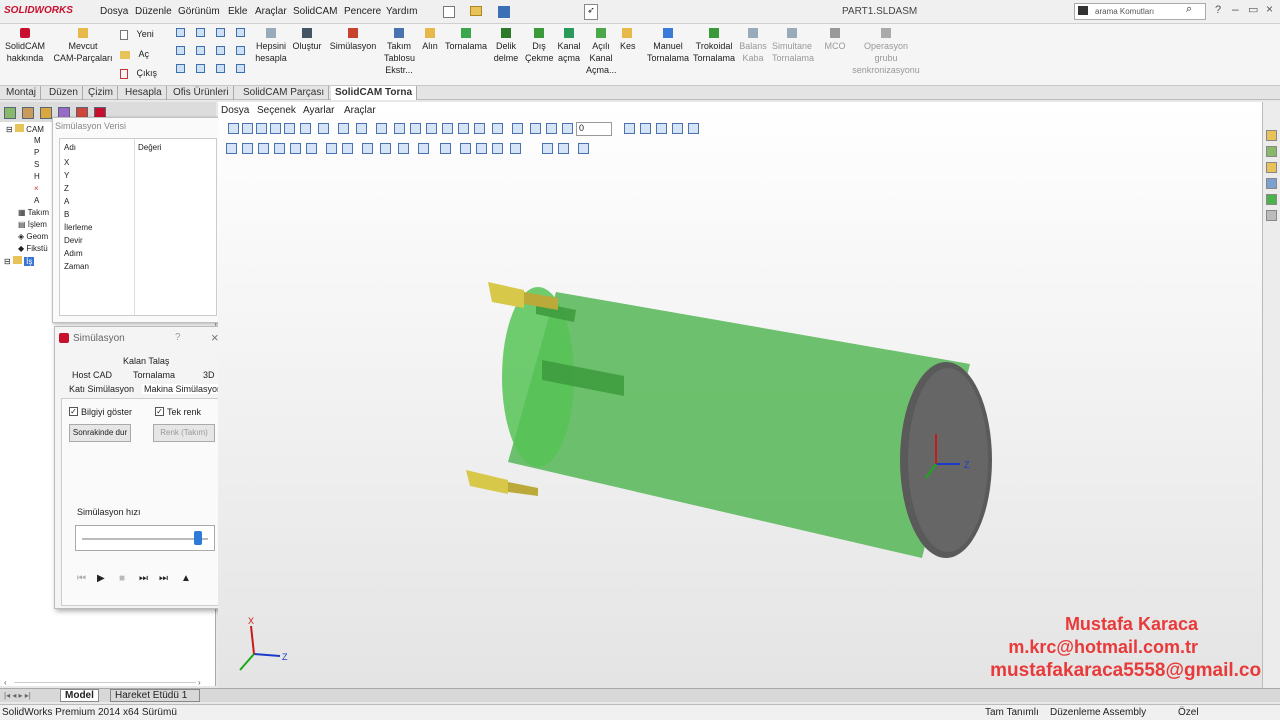  I want to click on tab-kalan-talas: Kalan Talaş, so click(146, 361).